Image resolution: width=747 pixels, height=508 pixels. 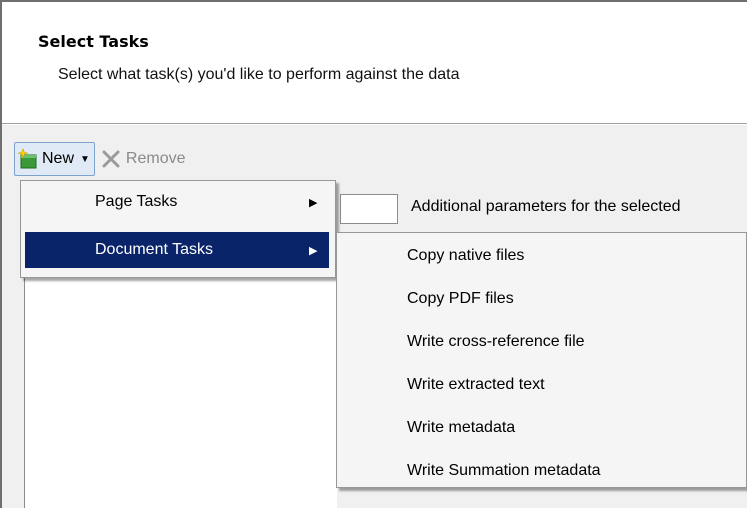 What do you see at coordinates (27, 158) in the screenshot?
I see `new-task-icon` at bounding box center [27, 158].